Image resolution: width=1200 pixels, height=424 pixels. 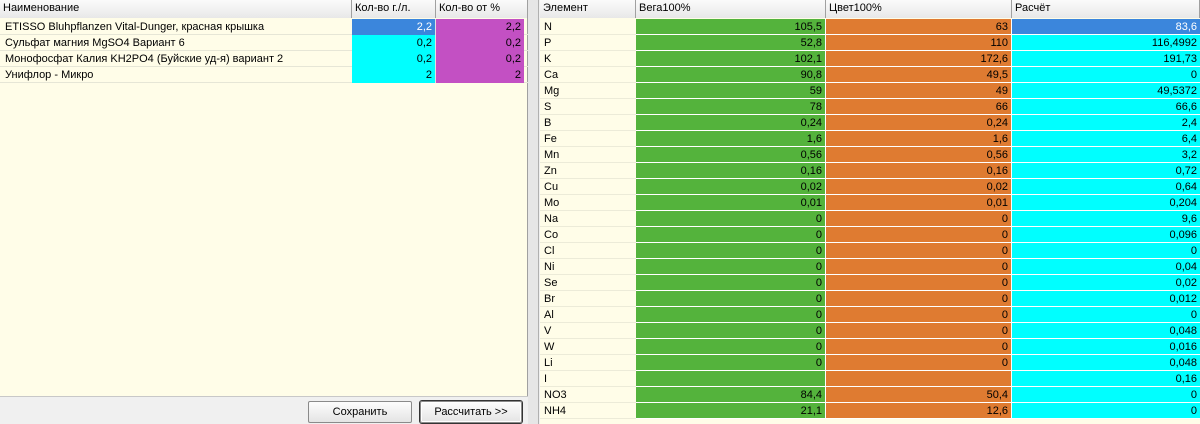 What do you see at coordinates (1106, 27) in the screenshot?
I see `element-calc-value: 83,6` at bounding box center [1106, 27].